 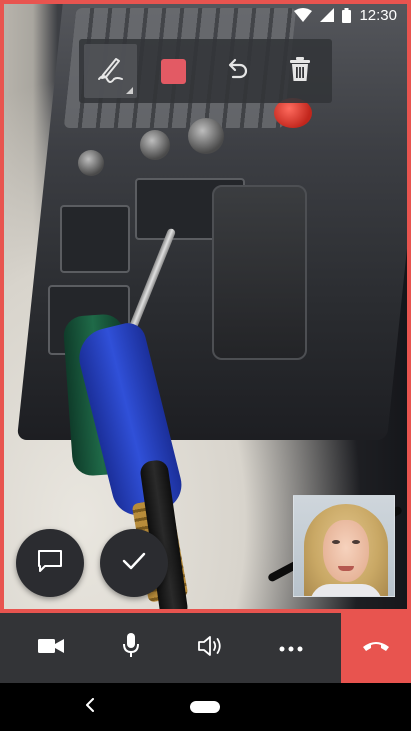 I want to click on back-chevron-icon, so click(x=90, y=707).